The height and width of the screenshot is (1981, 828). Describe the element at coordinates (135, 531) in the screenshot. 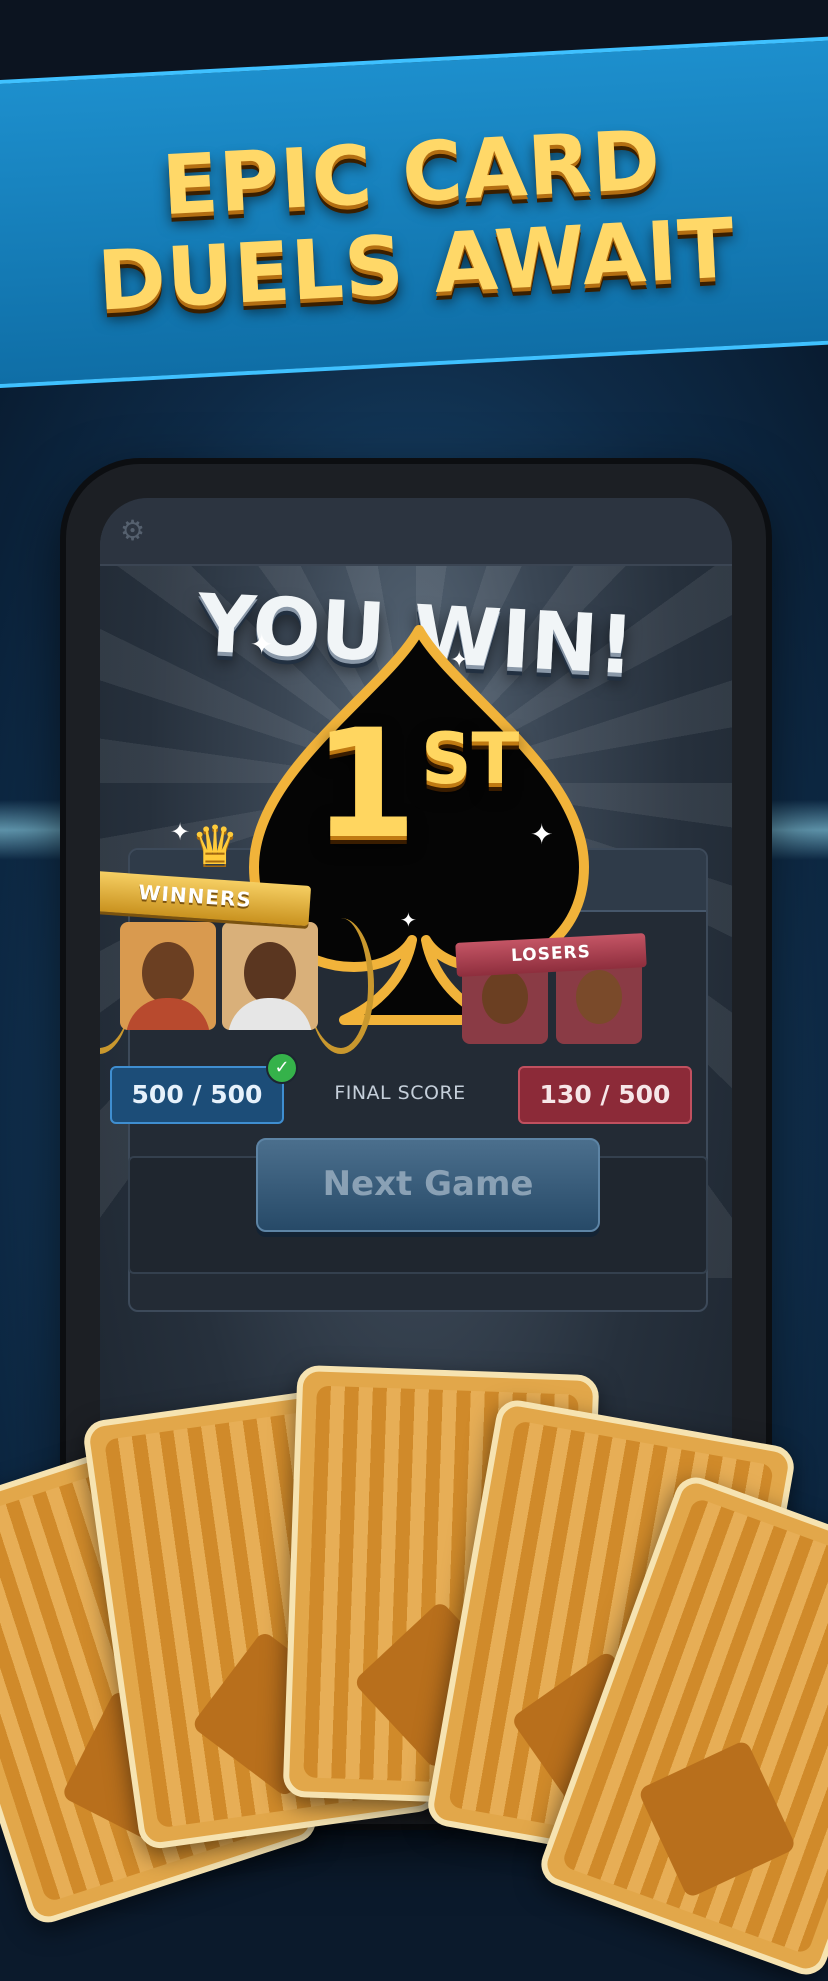

I see `gear-icon: ⚙` at that location.